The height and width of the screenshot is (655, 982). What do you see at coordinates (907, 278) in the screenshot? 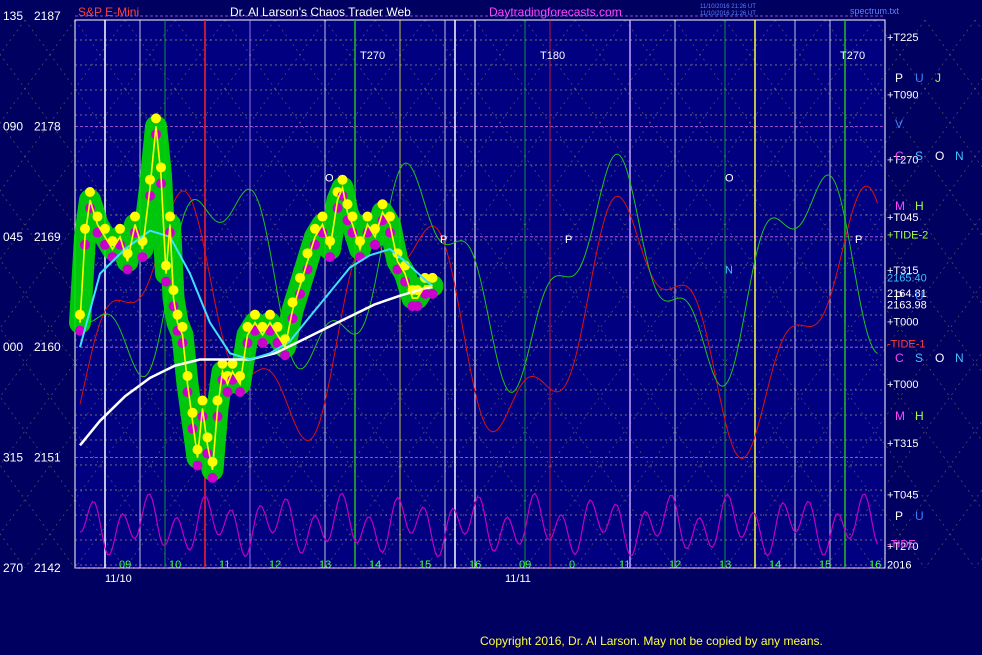
I see `right-label: 2165.40` at bounding box center [907, 278].